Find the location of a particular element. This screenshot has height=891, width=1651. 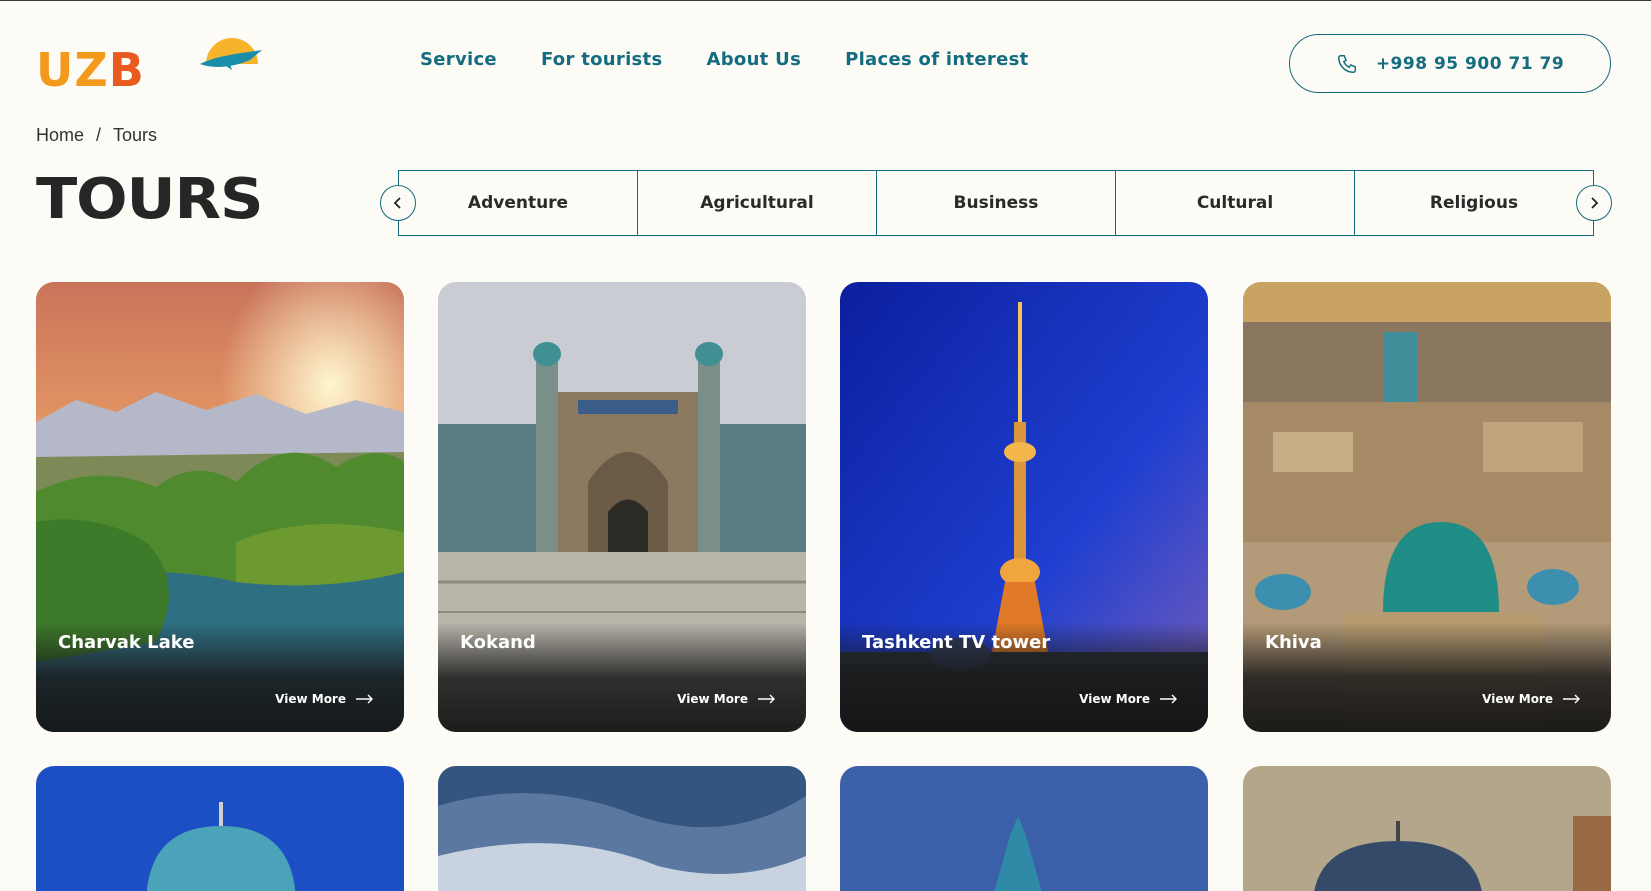

phone-button: +998 95 900 71 79 is located at coordinates (1450, 63).